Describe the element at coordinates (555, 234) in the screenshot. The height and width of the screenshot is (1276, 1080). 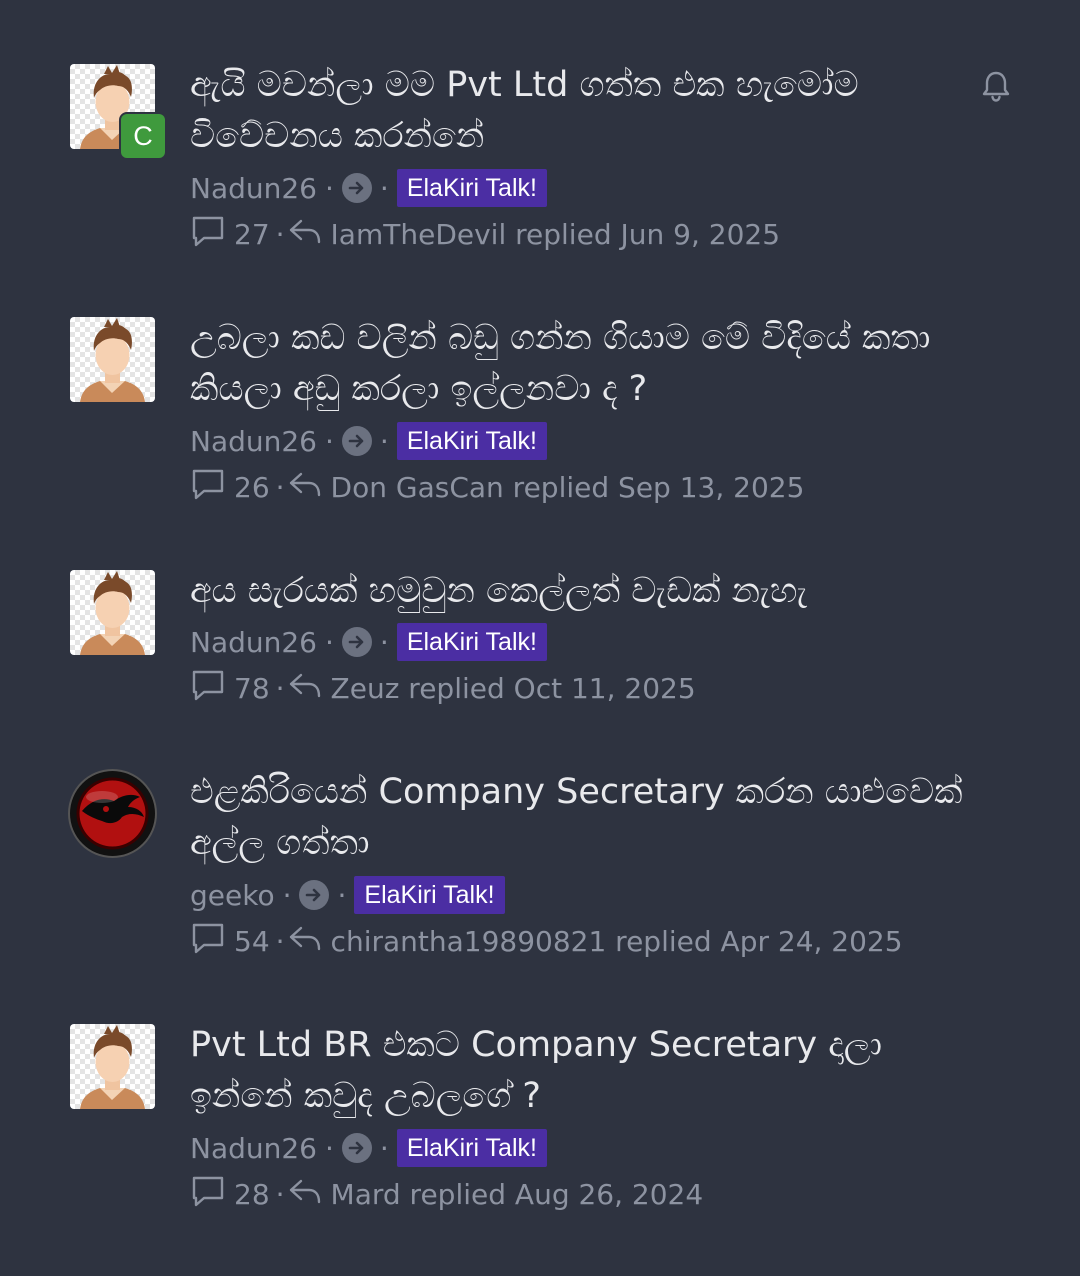
I see `last-reply: IamTheDevil replied Jun 9, 2025` at that location.